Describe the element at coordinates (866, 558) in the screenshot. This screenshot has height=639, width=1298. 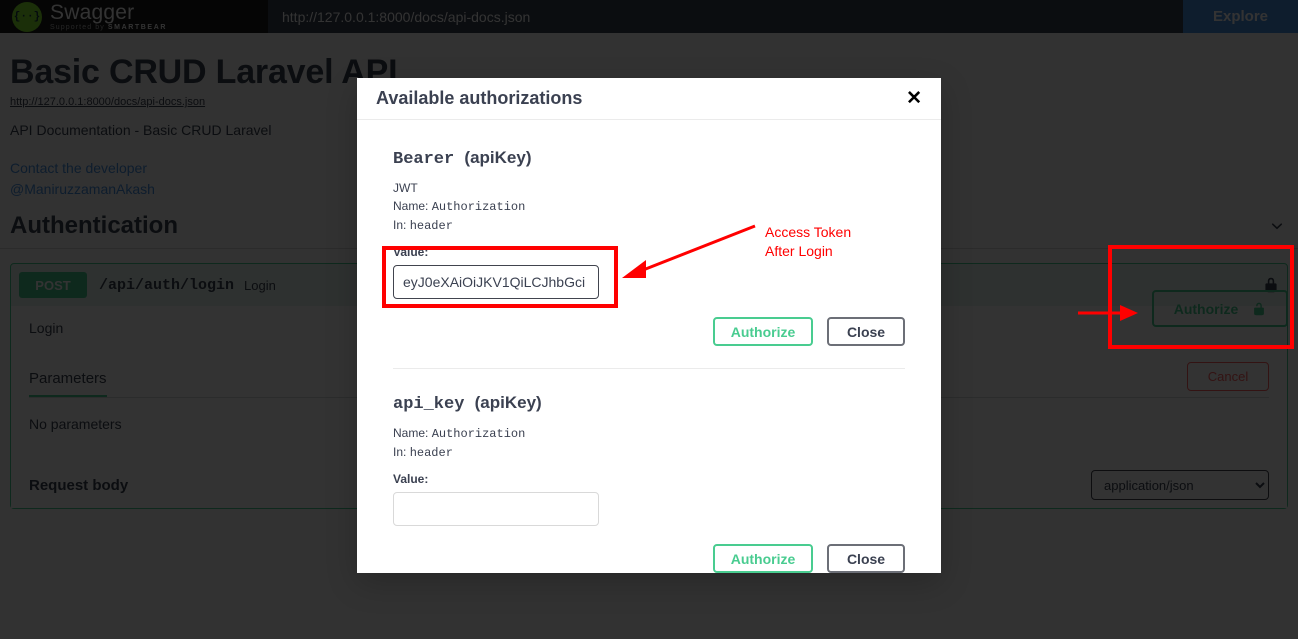
I see `api-key-close-button: Close` at that location.